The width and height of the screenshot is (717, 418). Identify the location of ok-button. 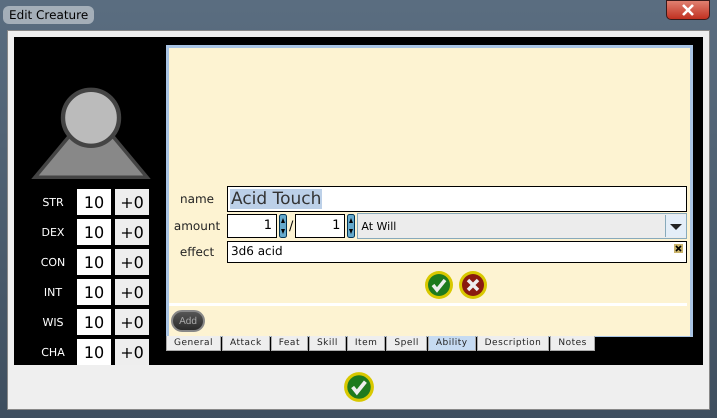
(358, 387).